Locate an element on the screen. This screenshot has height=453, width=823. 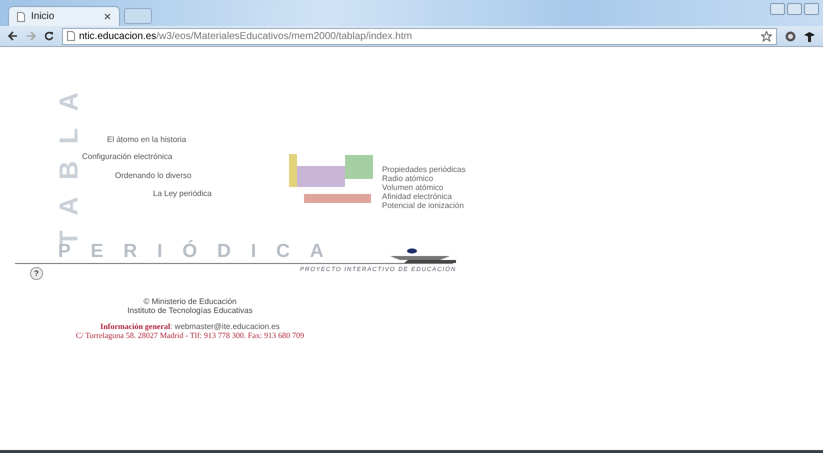
menu-link: El átomo en la historia is located at coordinates (146, 139).